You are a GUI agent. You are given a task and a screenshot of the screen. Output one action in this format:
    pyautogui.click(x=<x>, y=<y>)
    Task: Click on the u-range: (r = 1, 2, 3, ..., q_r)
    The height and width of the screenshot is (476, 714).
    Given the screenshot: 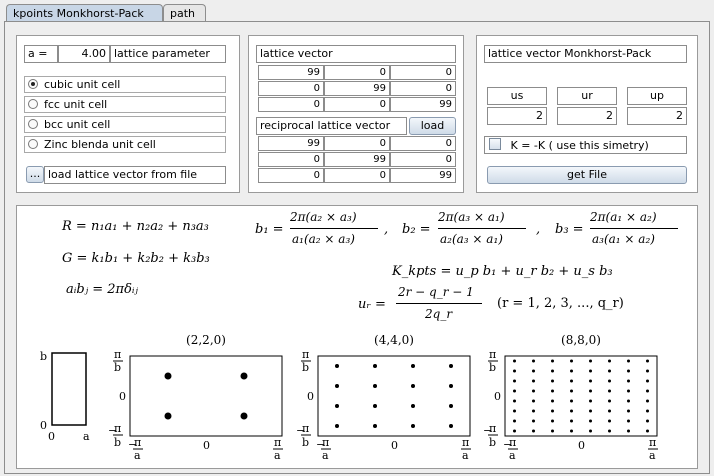 What is the action you would take?
    pyautogui.click(x=560, y=303)
    